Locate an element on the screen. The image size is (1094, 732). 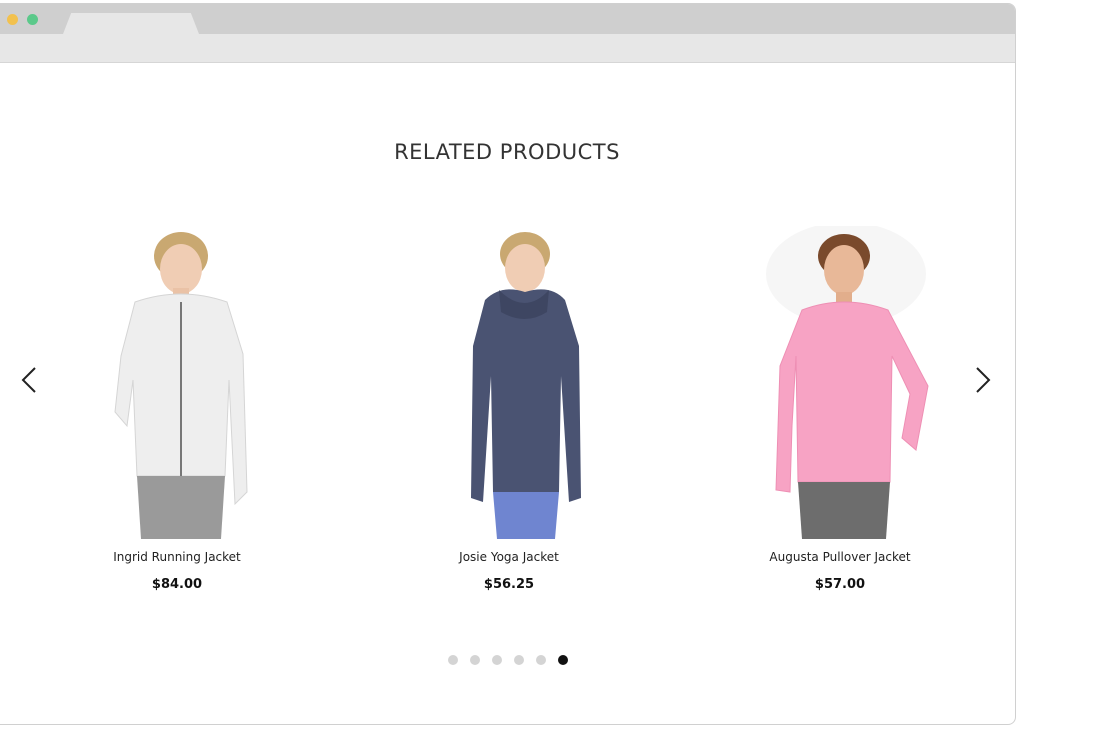
product-name: Augusta Pullover Jacket is located at coordinates (840, 557).